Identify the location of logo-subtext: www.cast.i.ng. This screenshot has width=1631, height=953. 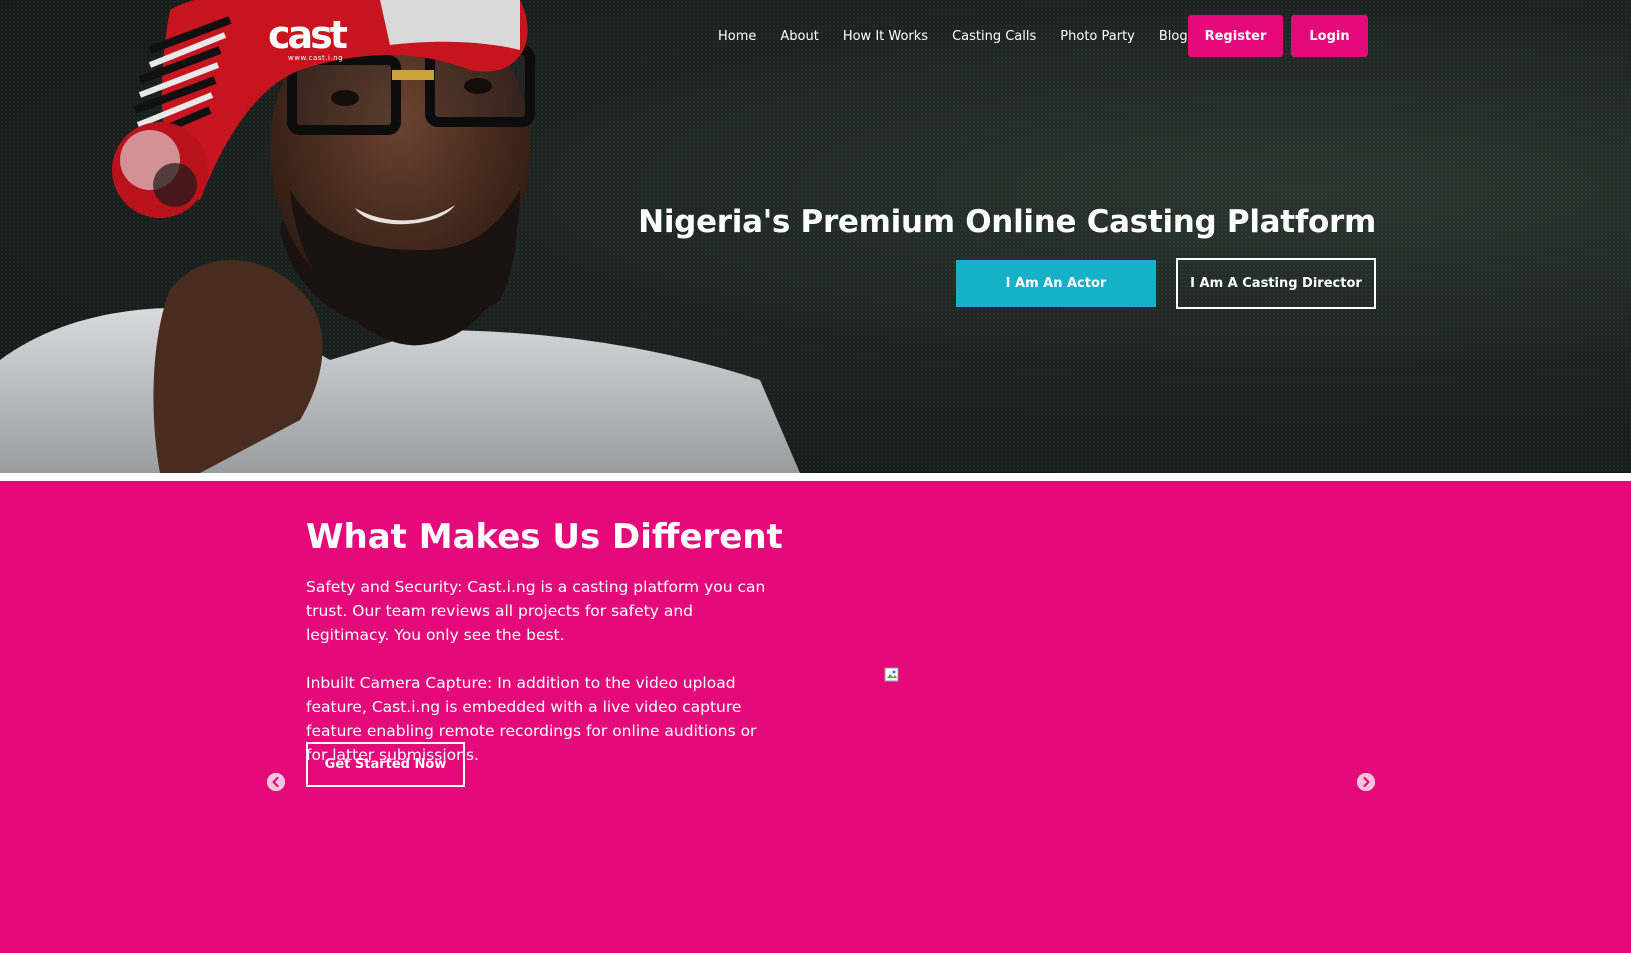
(316, 58).